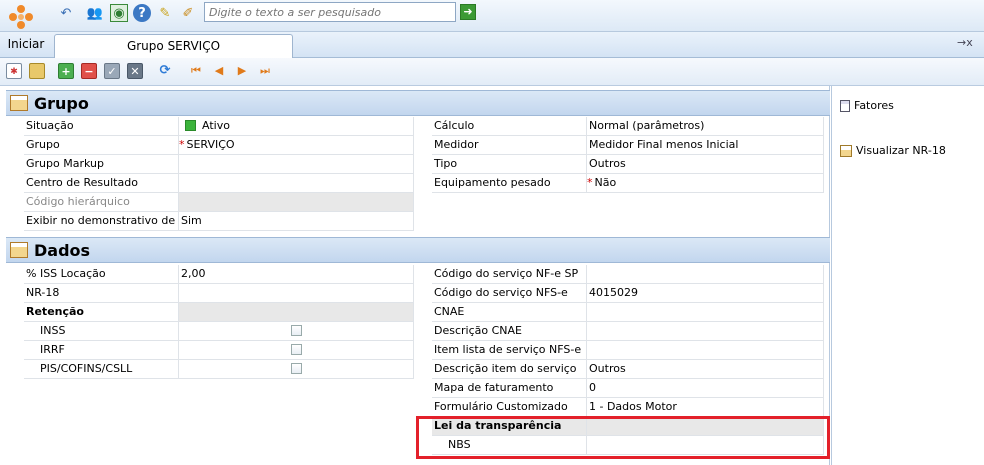 Image resolution: width=984 pixels, height=465 pixels. Describe the element at coordinates (509, 274) in the screenshot. I see `label-codigo-servico-nfe-sp: Código do serviço NF-e SP` at that location.